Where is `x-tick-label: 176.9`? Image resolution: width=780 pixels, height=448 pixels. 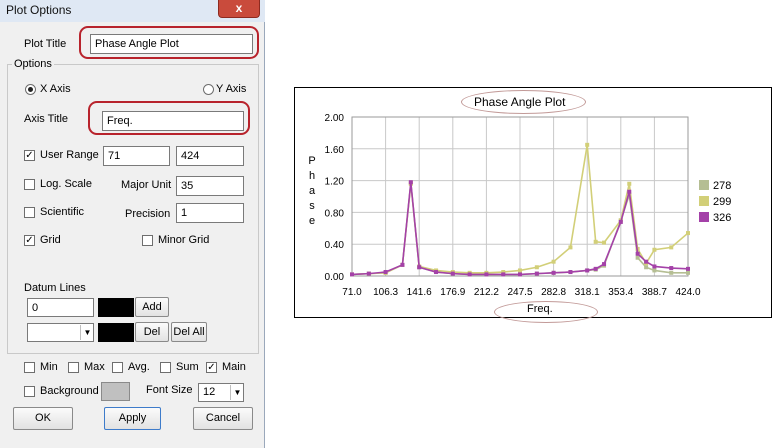
x-tick-label: 176.9 is located at coordinates (452, 292).